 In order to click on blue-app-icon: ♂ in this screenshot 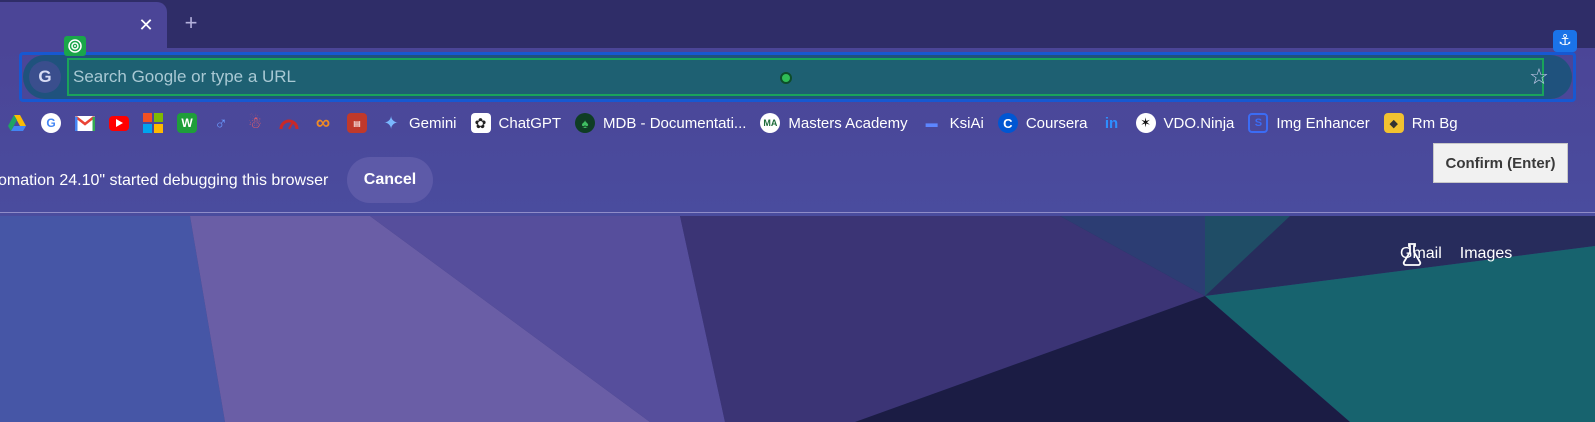, I will do `click(221, 122)`.